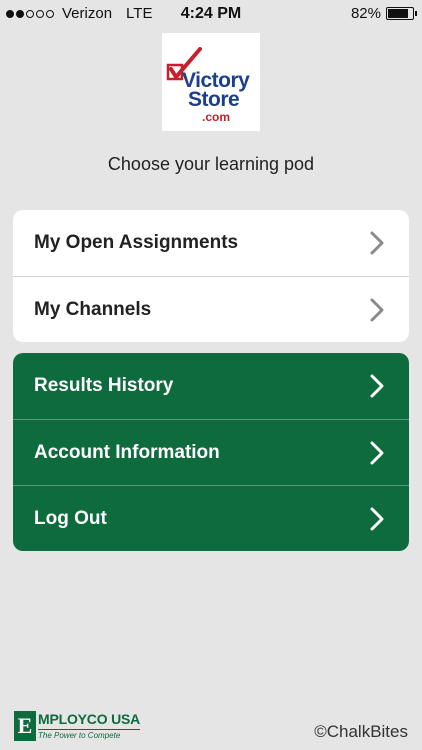 The width and height of the screenshot is (422, 750). Describe the element at coordinates (93, 309) in the screenshot. I see `menu-item-label: My Channels` at that location.